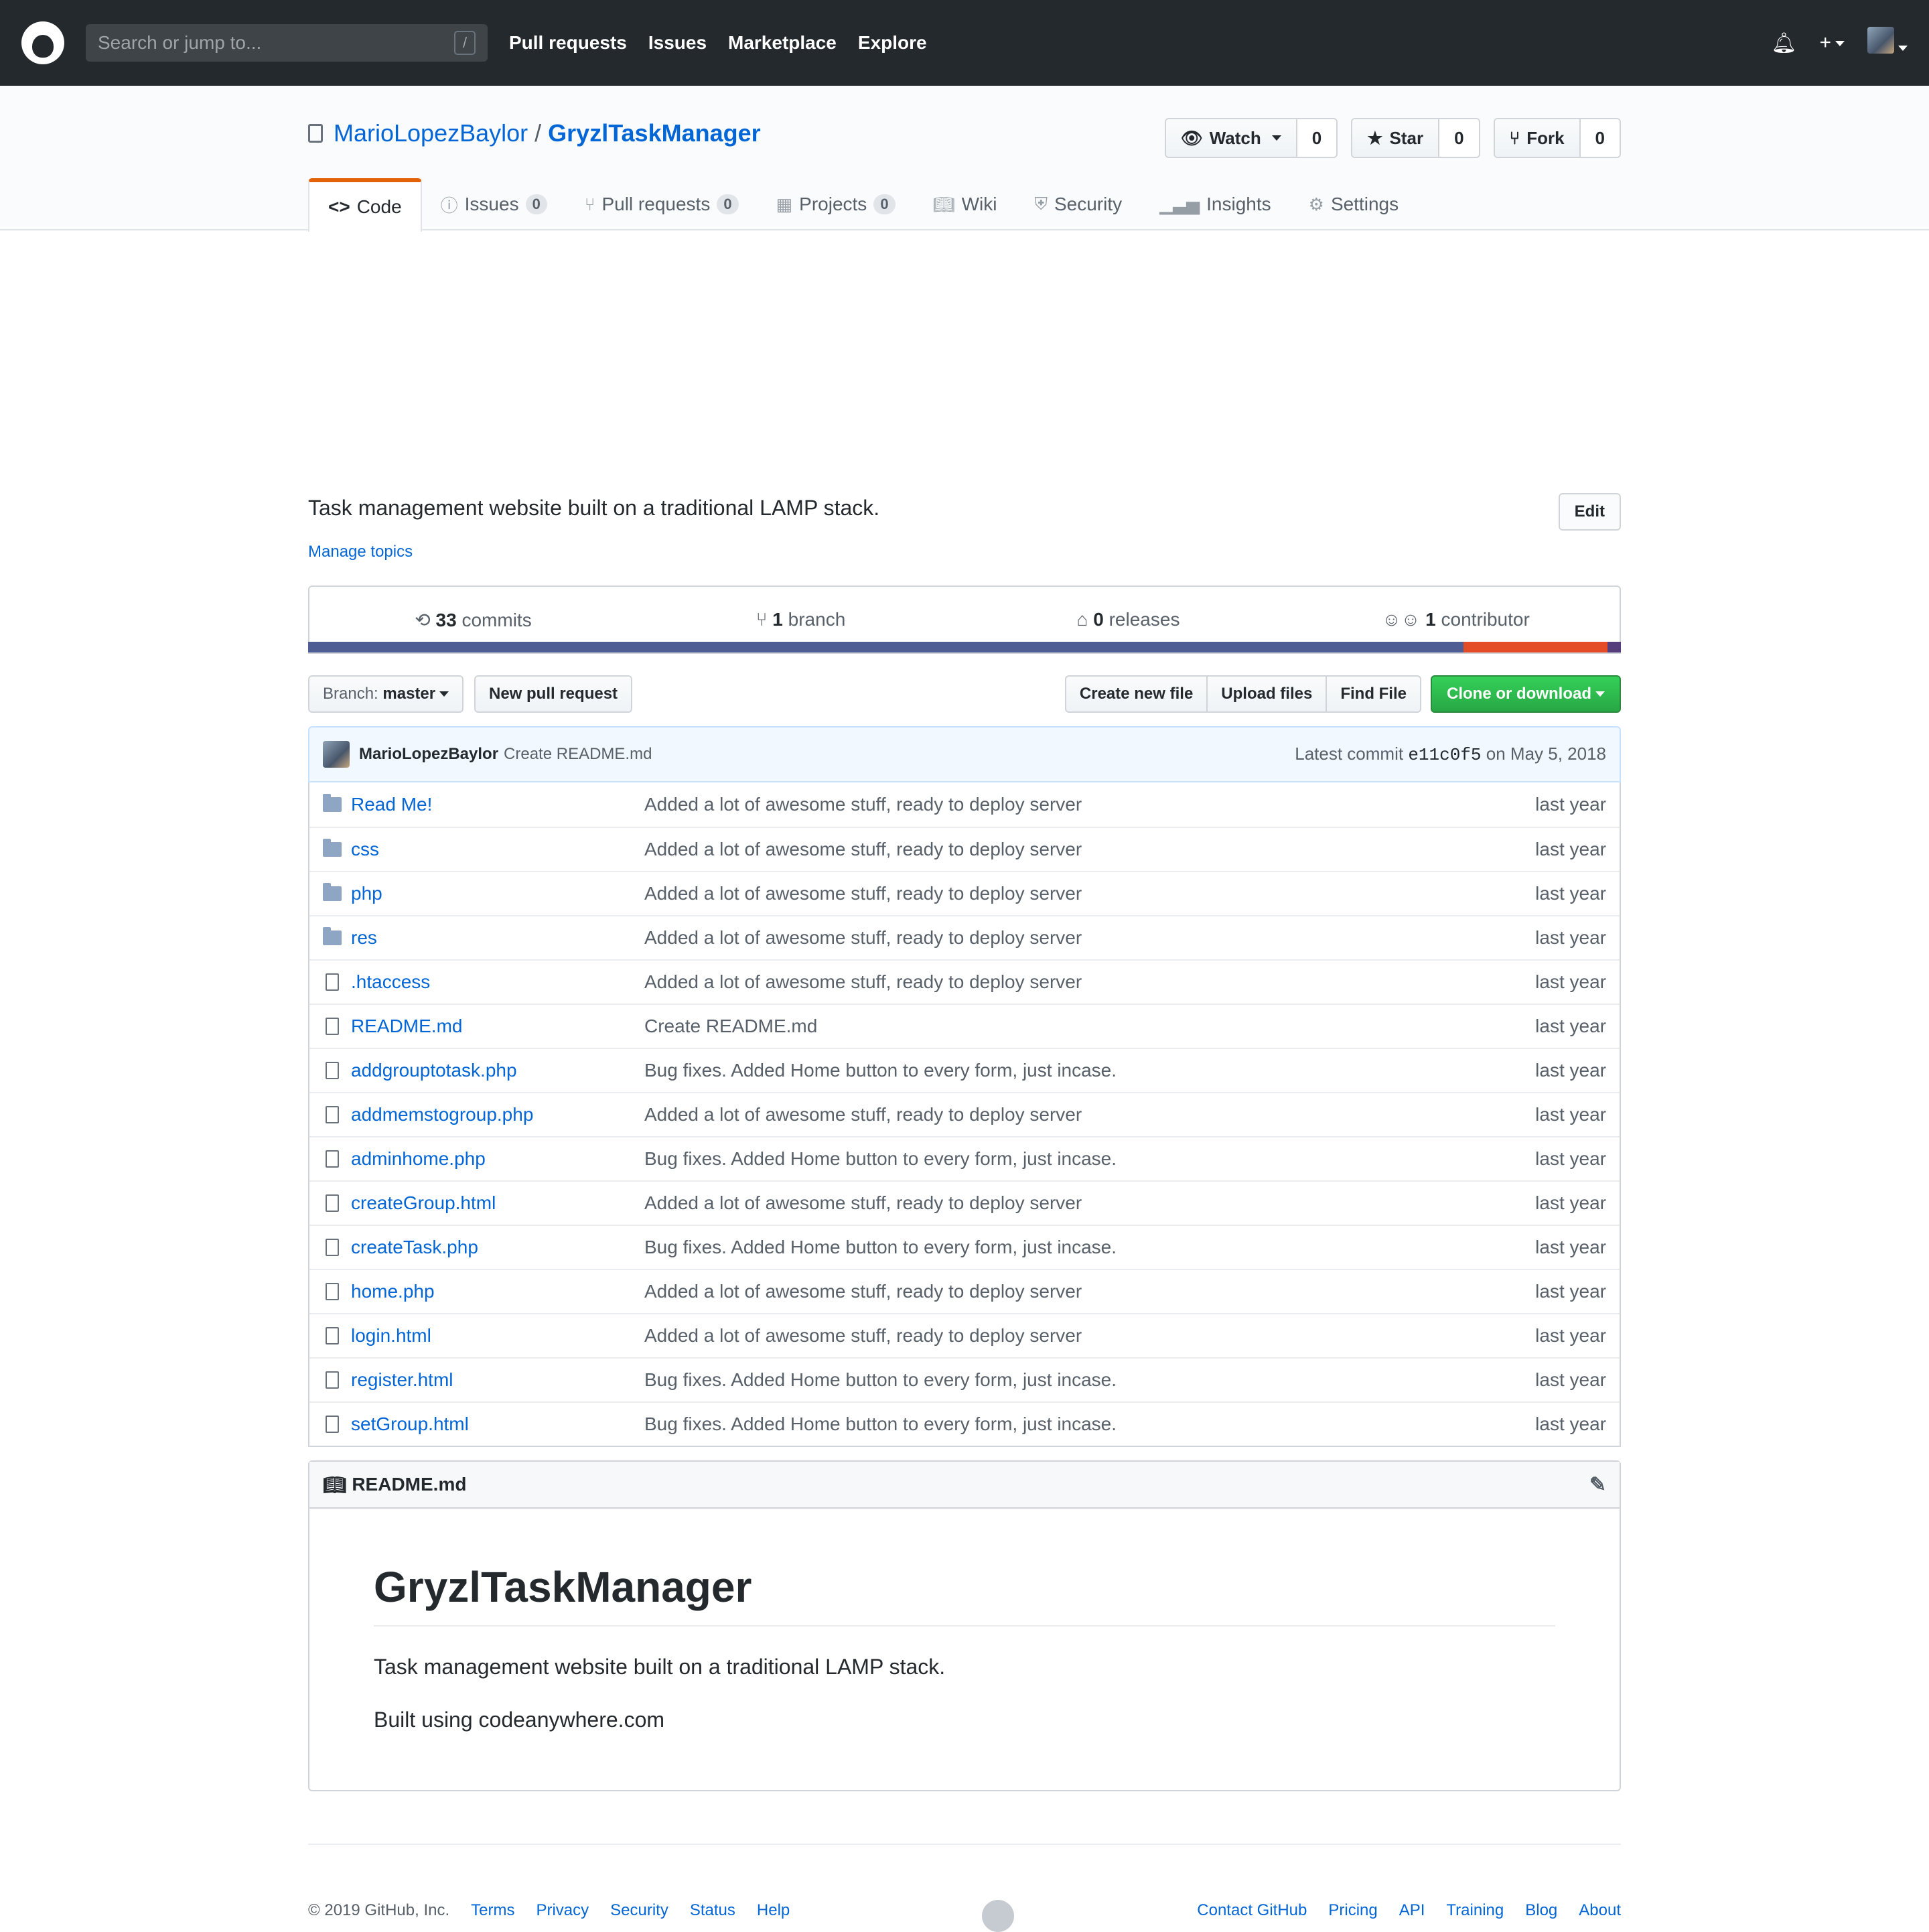  Describe the element at coordinates (1537, 138) in the screenshot. I see `fork-button: ⑂ Fork` at that location.